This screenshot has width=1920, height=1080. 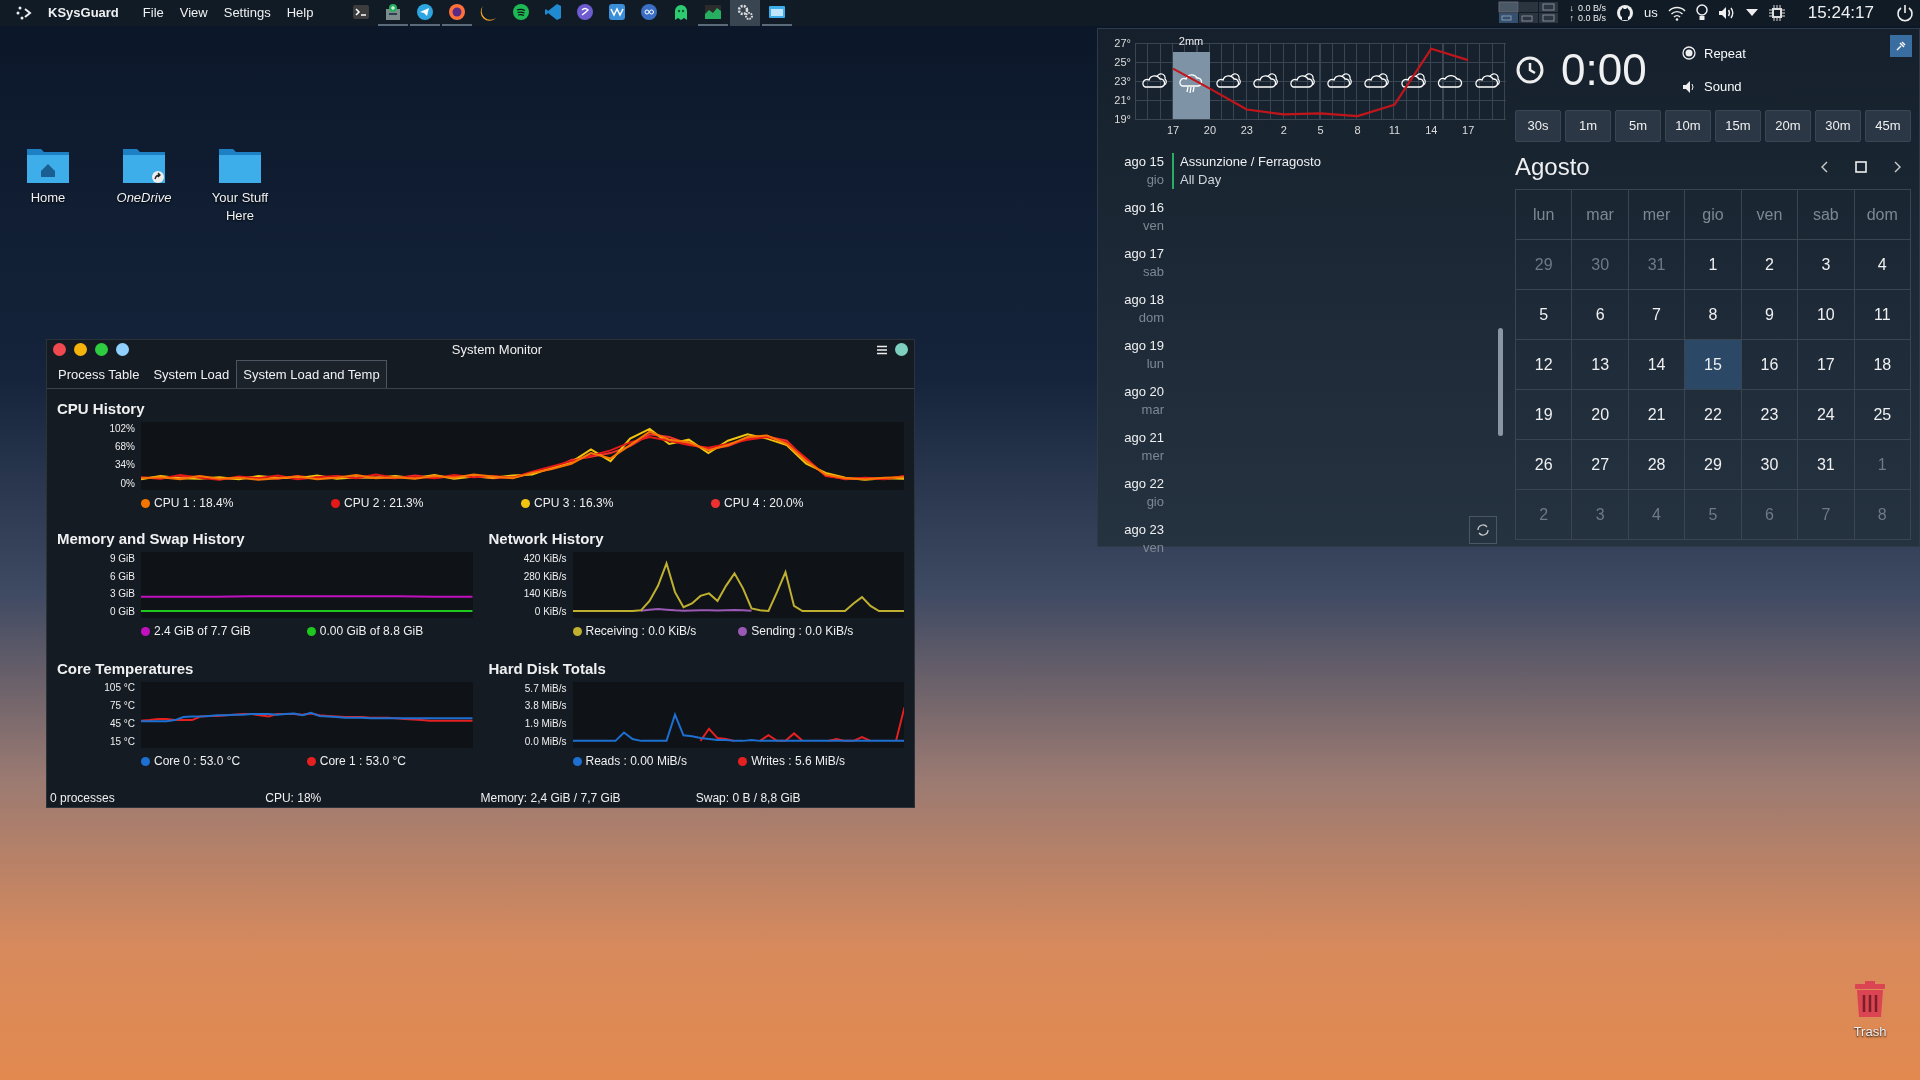 I want to click on legend-label: Reads : 0.00 MiB/s, so click(x=636, y=761).